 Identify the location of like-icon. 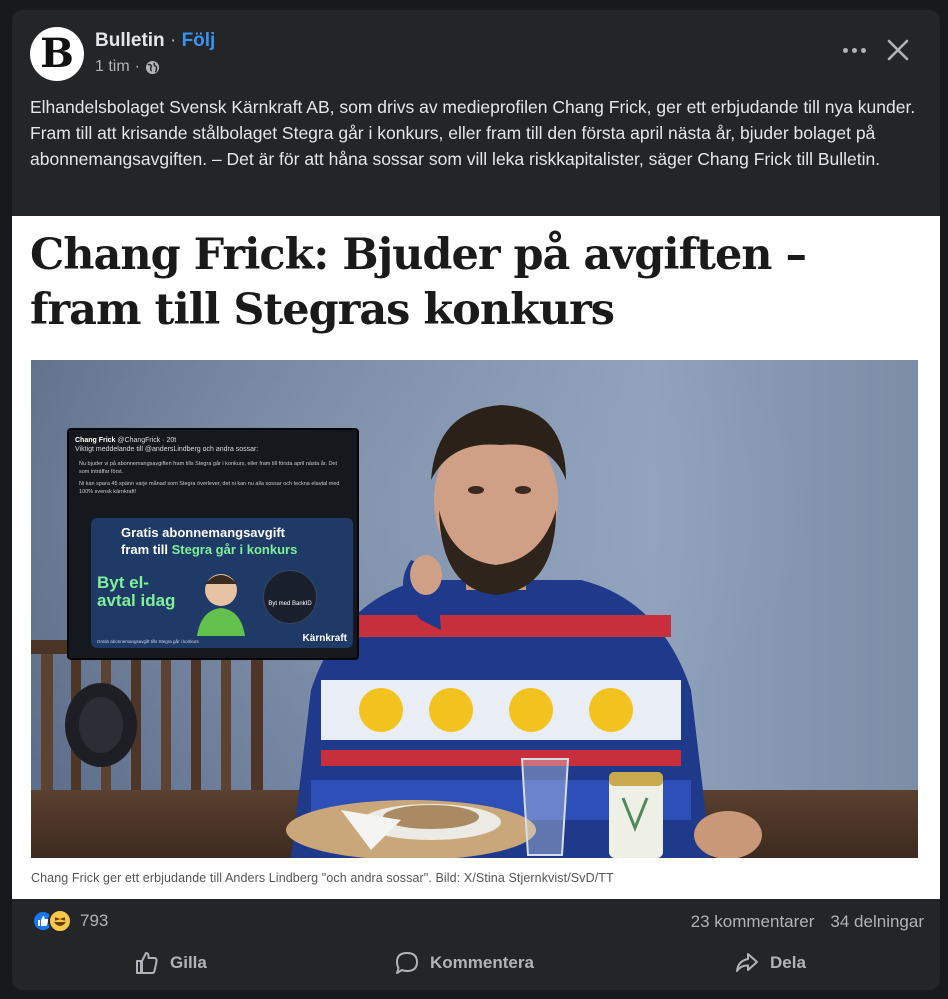
(147, 963).